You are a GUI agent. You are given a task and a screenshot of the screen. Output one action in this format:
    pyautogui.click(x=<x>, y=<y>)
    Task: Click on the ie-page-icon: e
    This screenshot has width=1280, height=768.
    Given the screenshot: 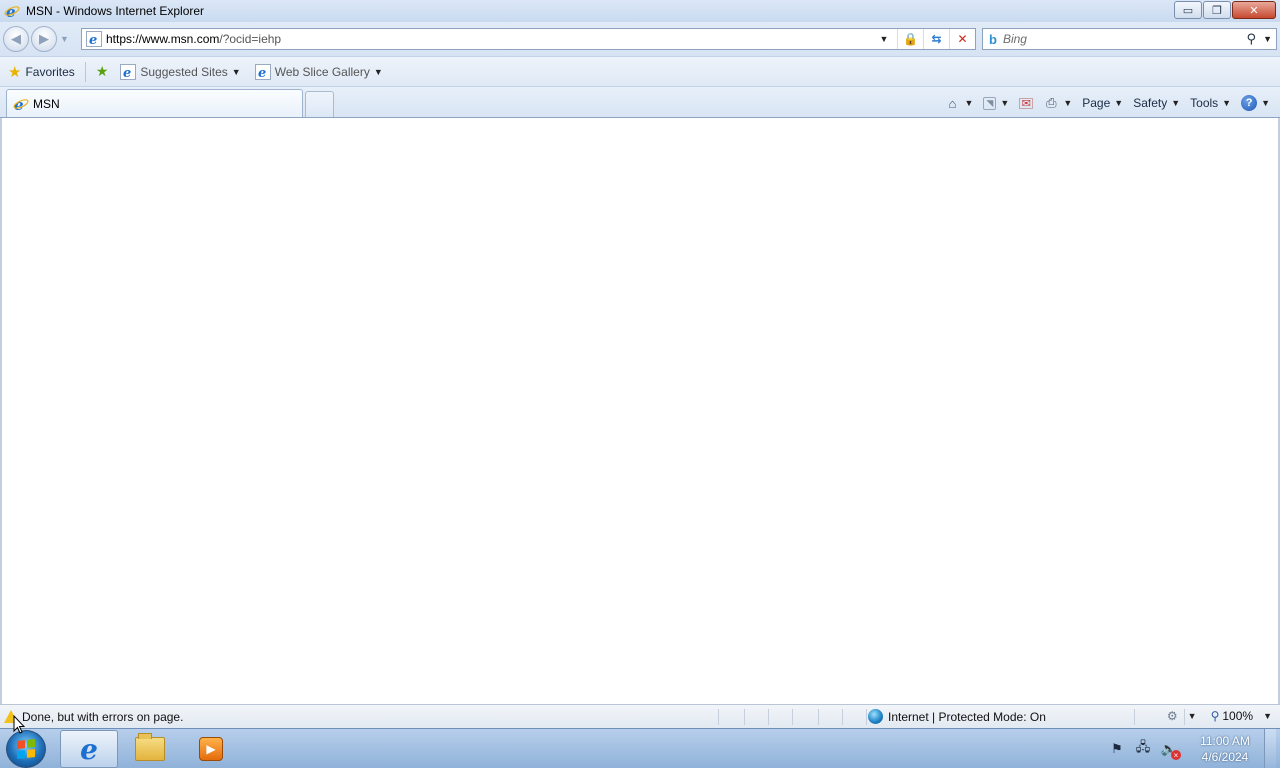 What is the action you would take?
    pyautogui.click(x=21, y=104)
    